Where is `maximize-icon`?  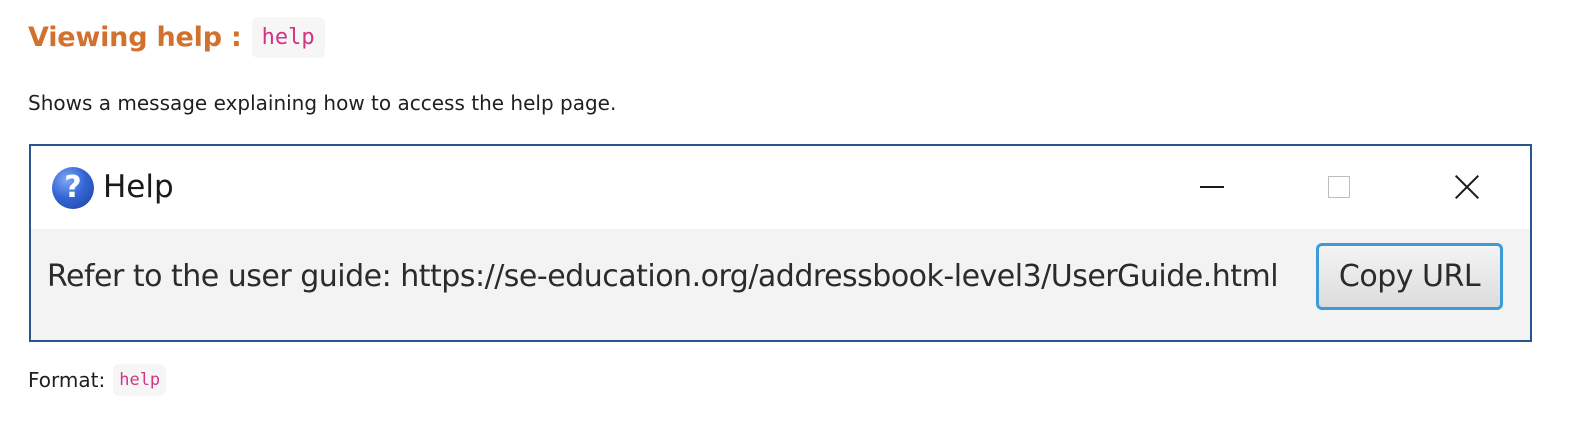 maximize-icon is located at coordinates (1339, 187).